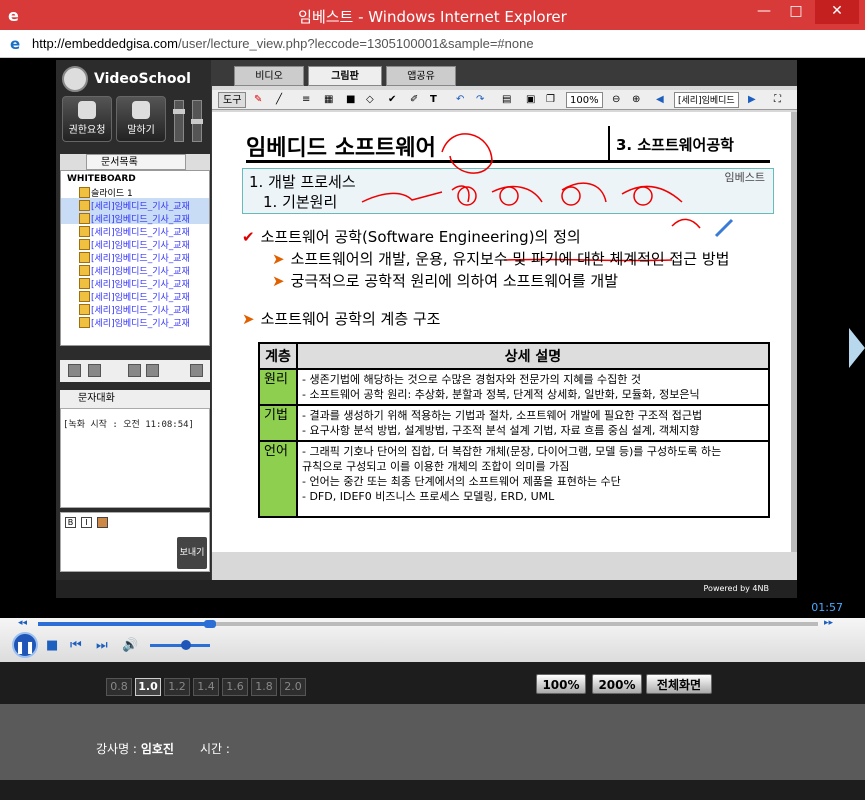 The height and width of the screenshot is (800, 865). I want to click on microphone-icon, so click(141, 110).